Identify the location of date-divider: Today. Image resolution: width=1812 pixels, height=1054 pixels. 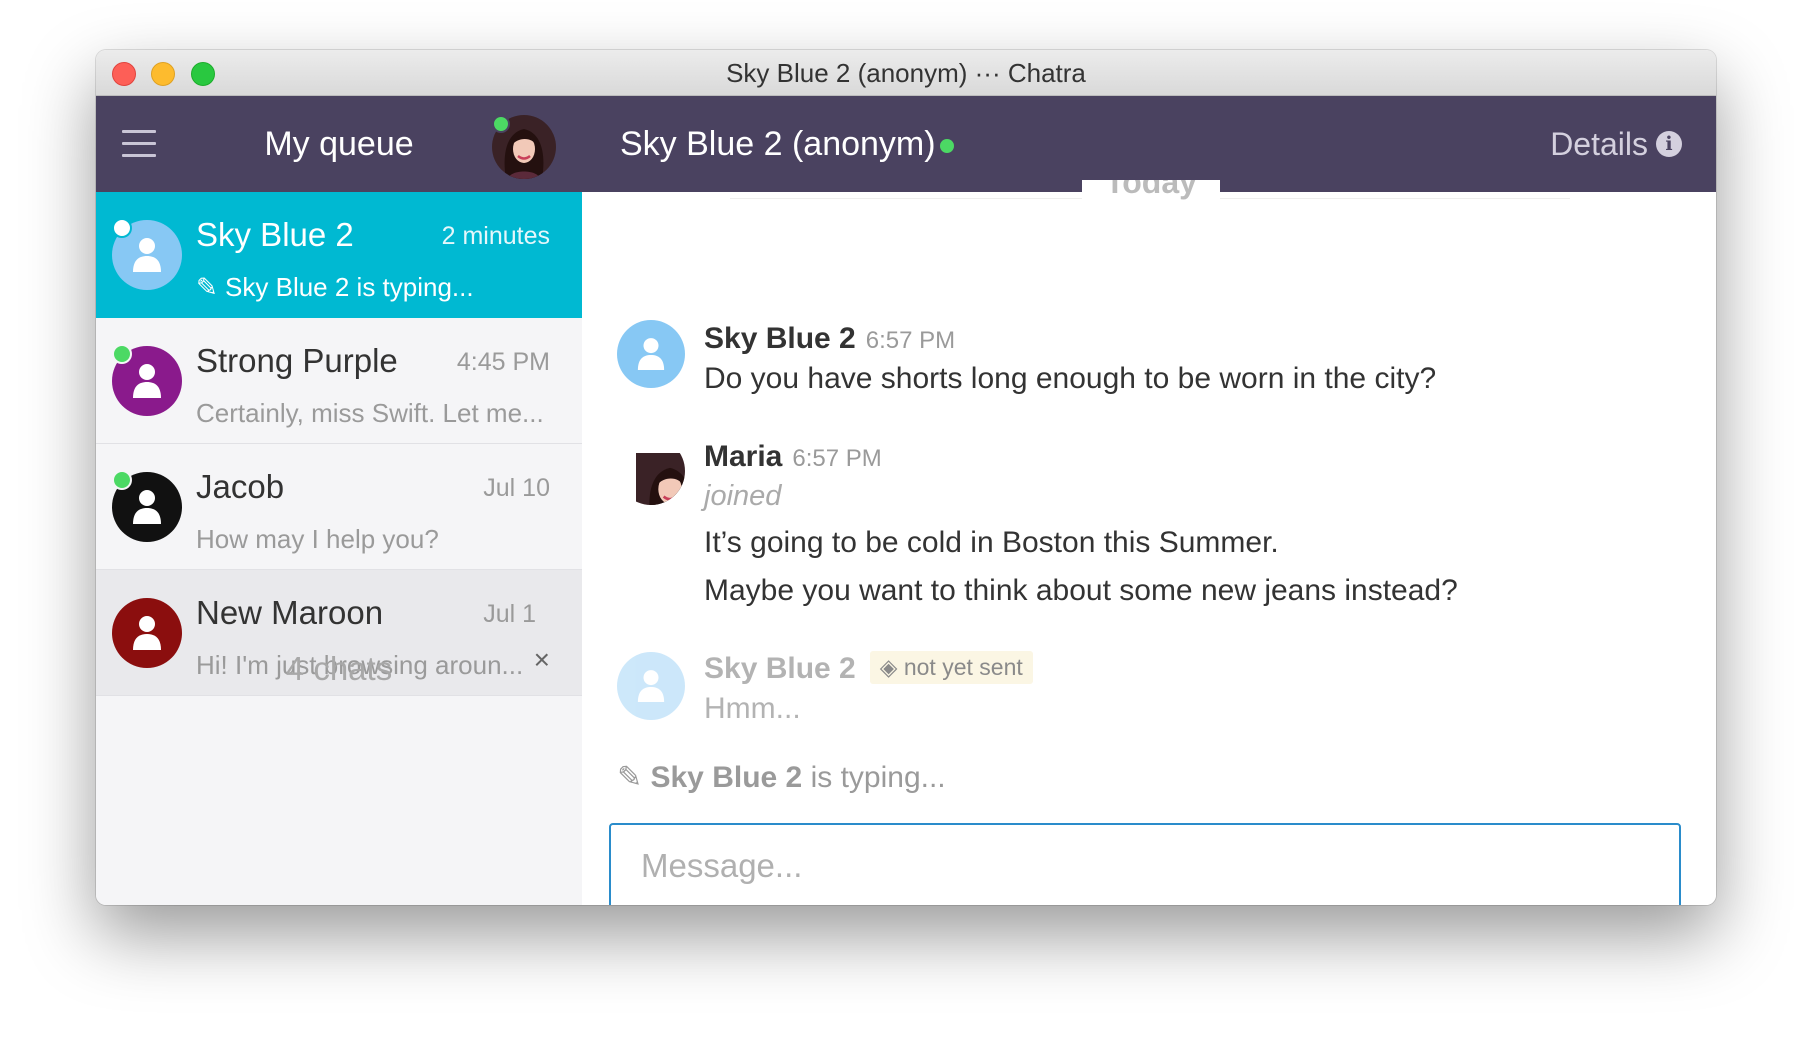
(1151, 195).